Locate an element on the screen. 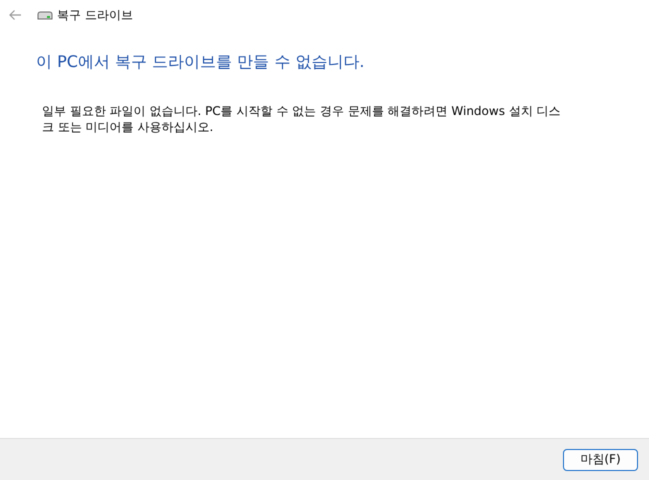  finish-button: 마침(F) is located at coordinates (600, 459).